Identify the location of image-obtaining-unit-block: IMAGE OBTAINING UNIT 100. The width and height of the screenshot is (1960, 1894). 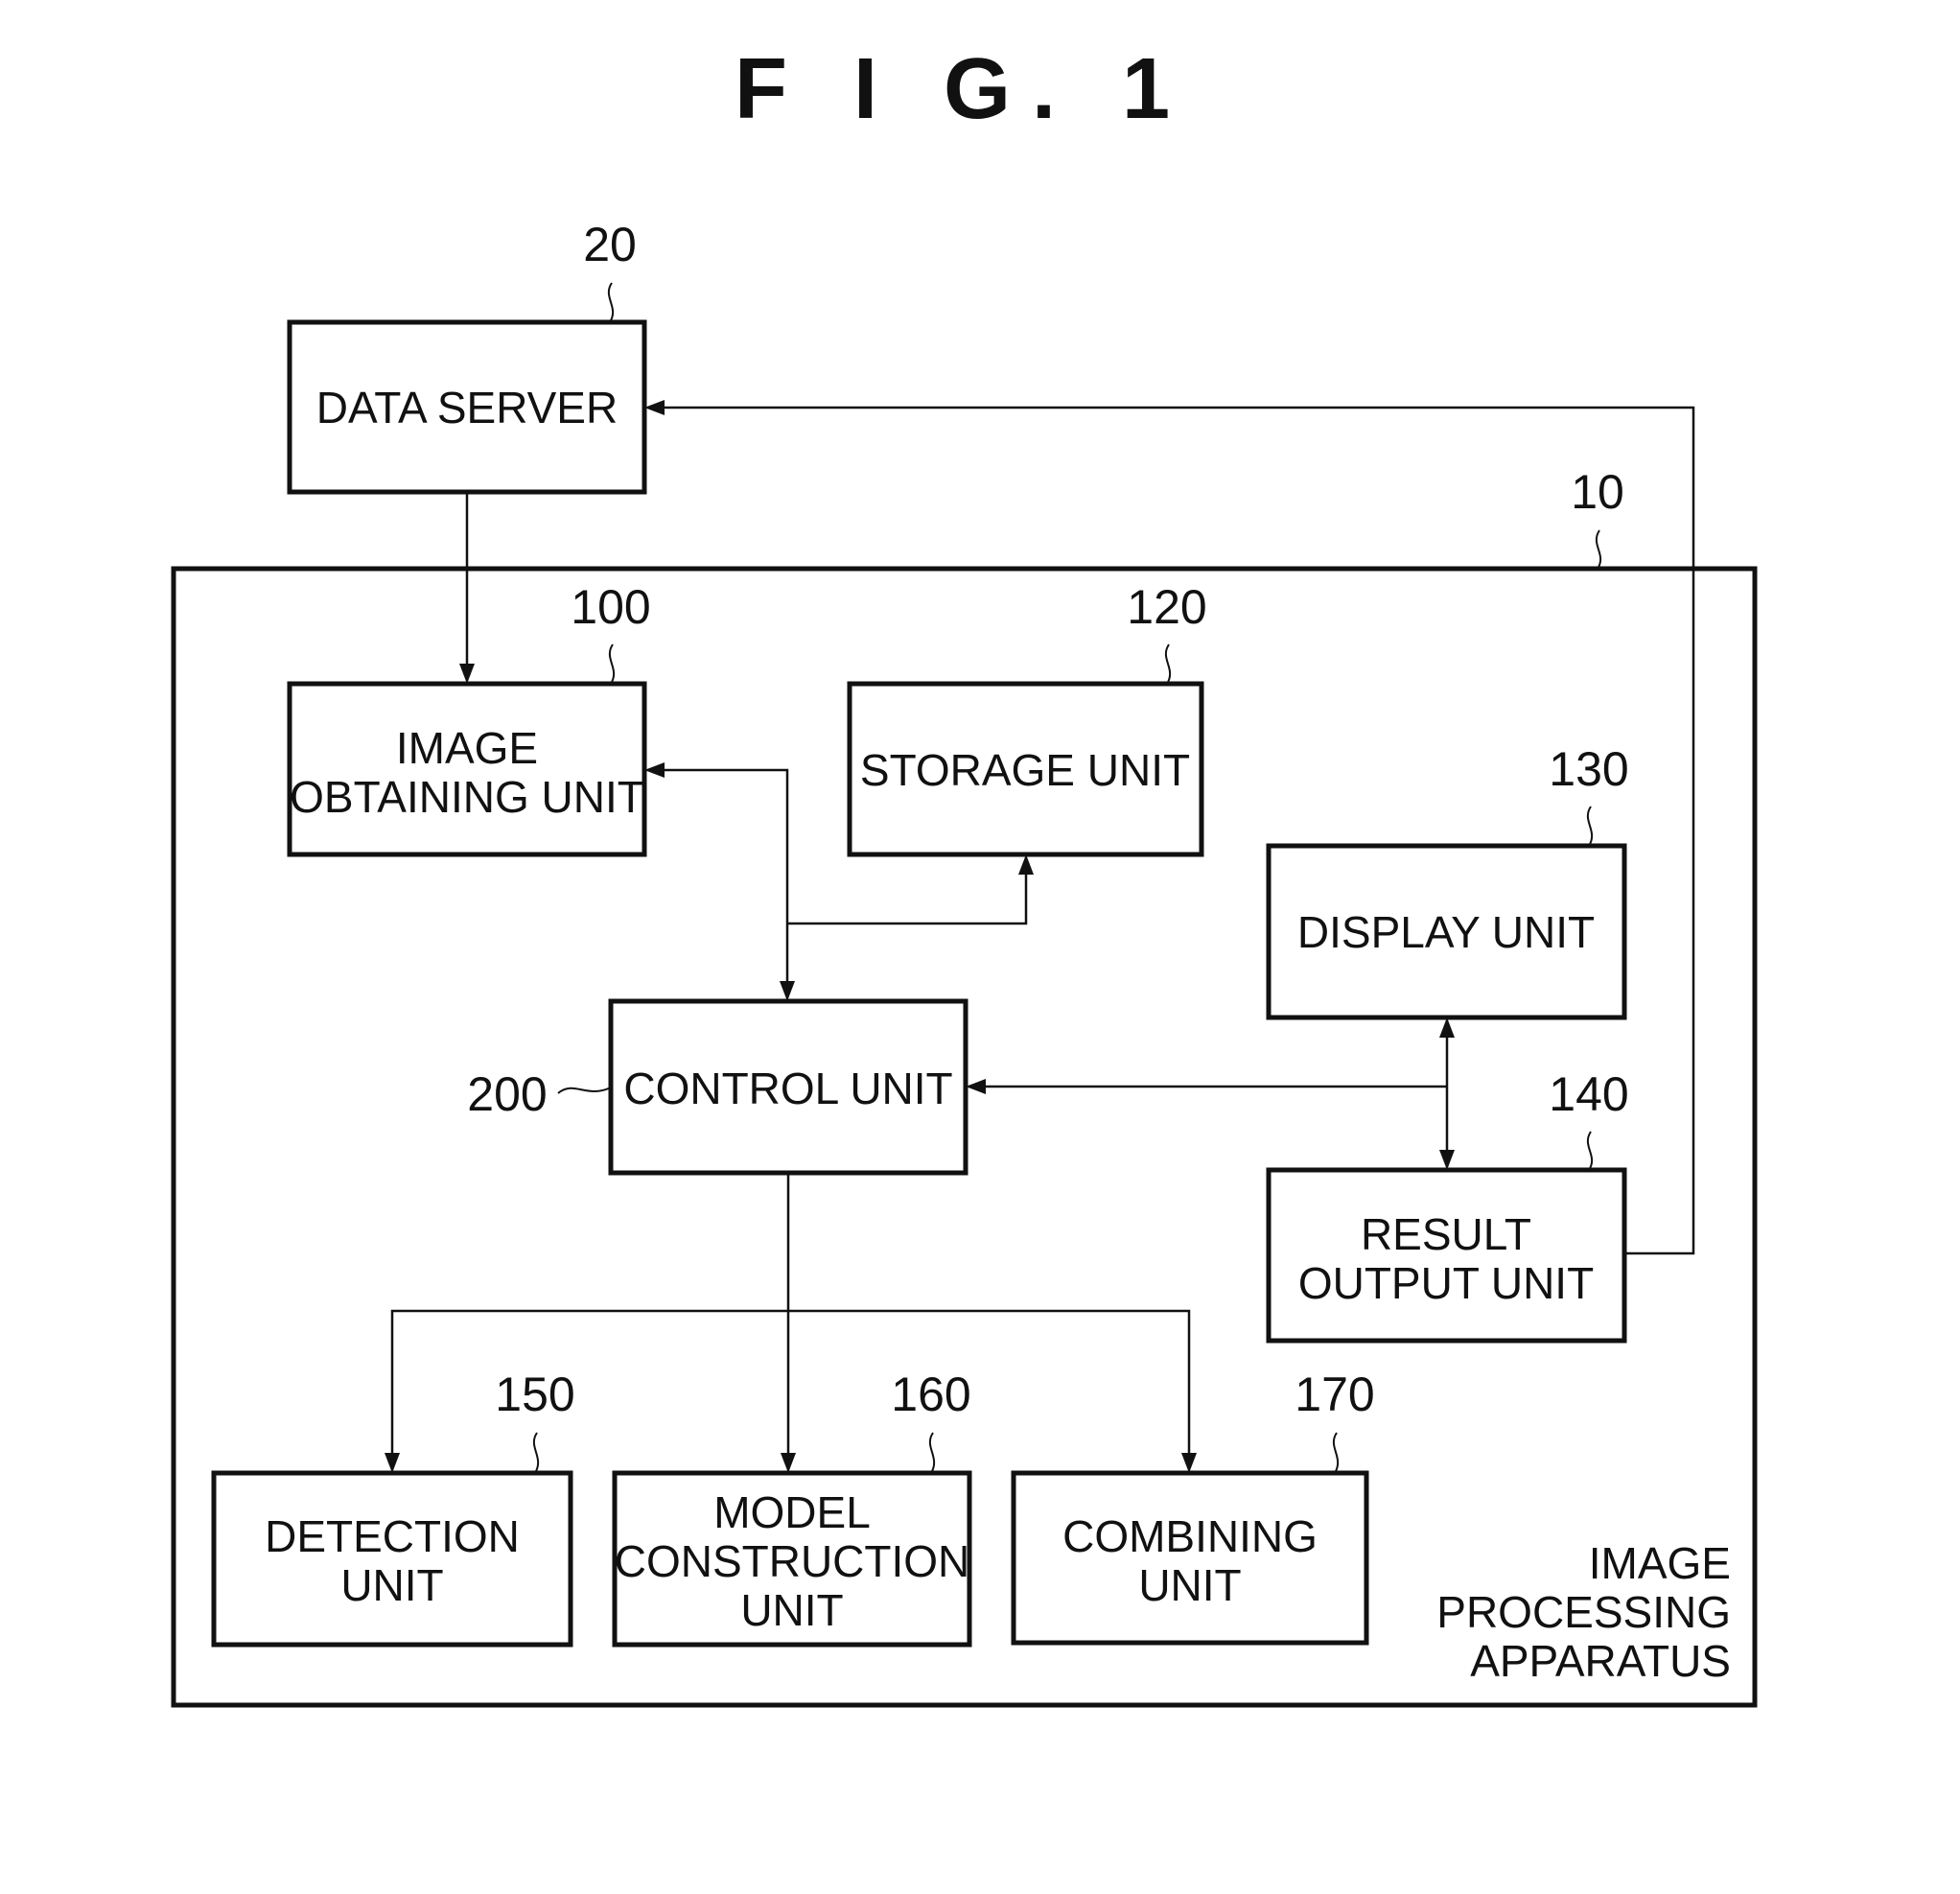
(469, 718).